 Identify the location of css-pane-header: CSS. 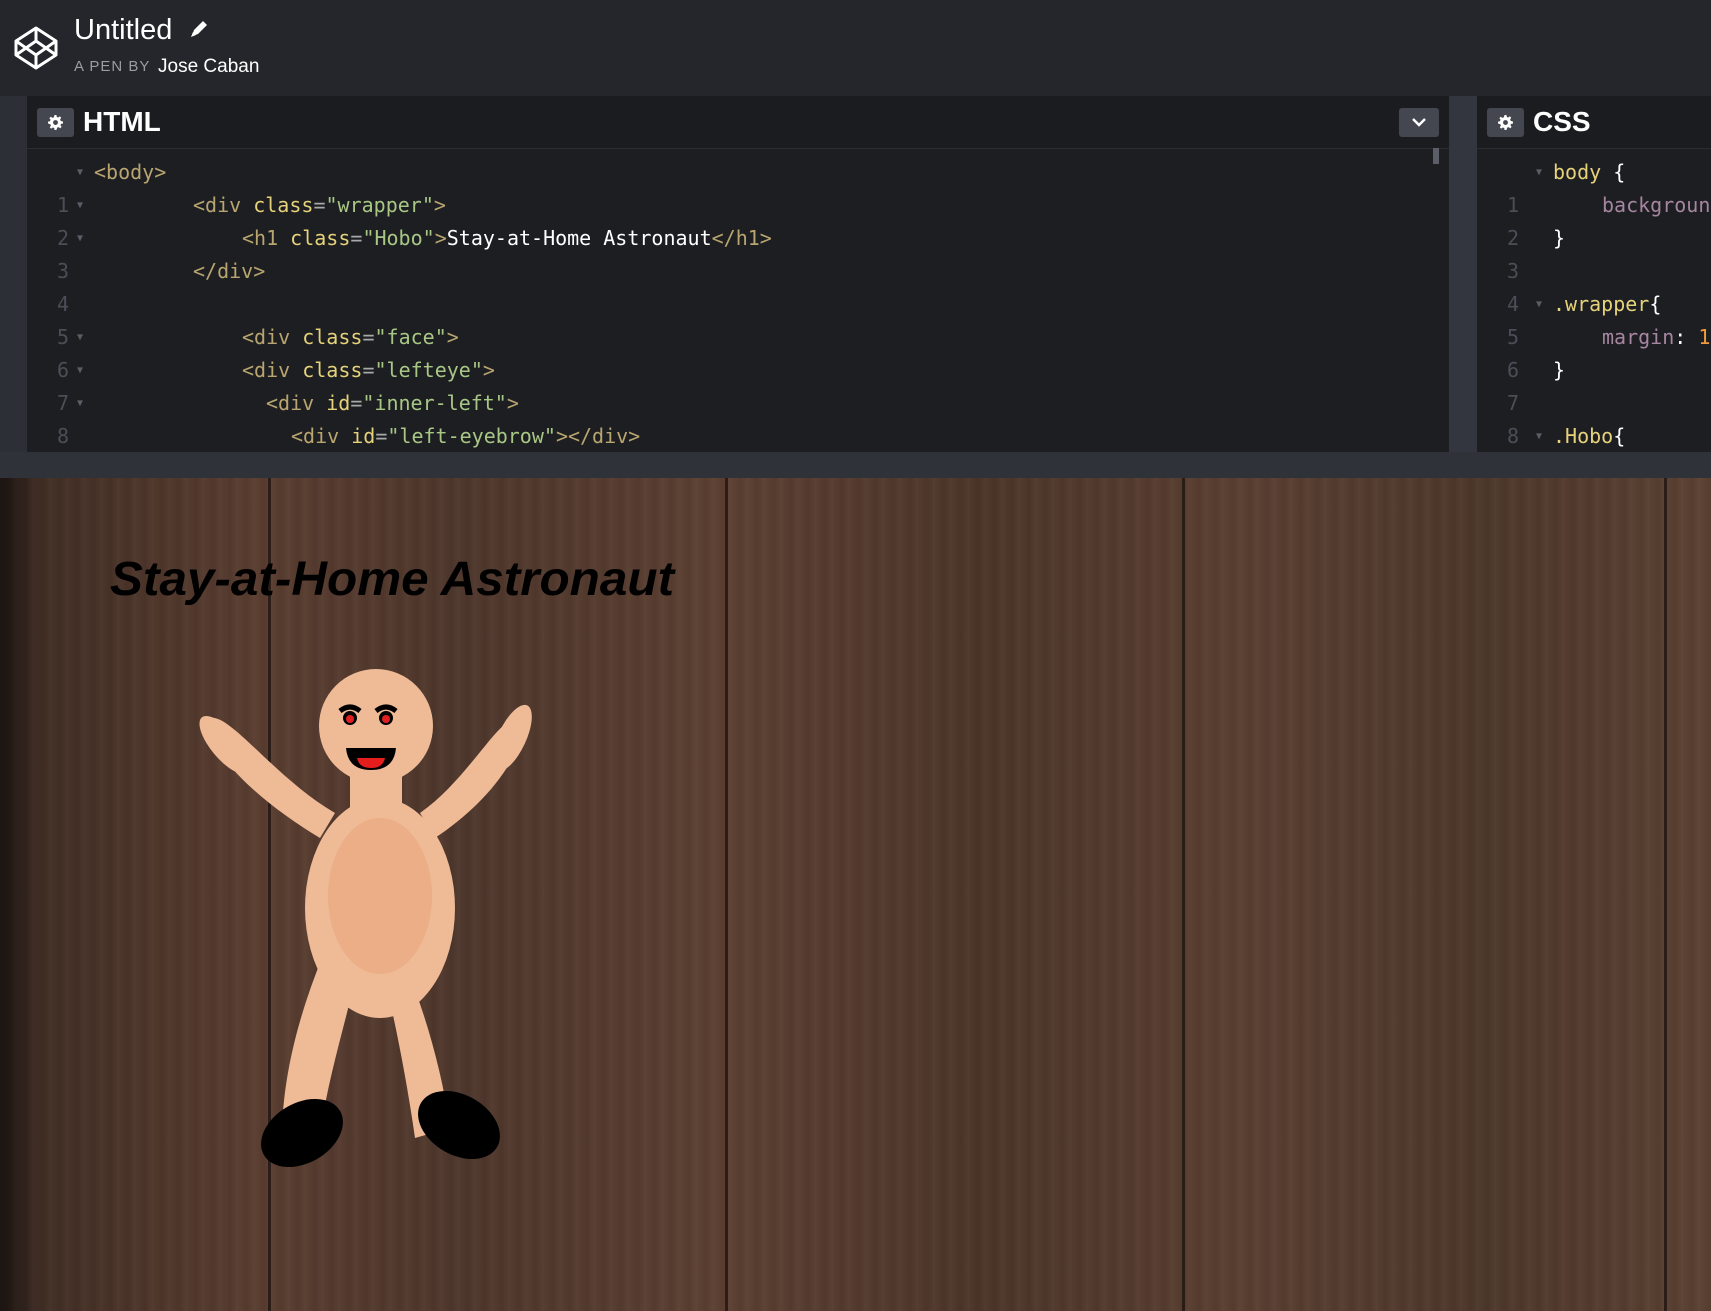
(1594, 122).